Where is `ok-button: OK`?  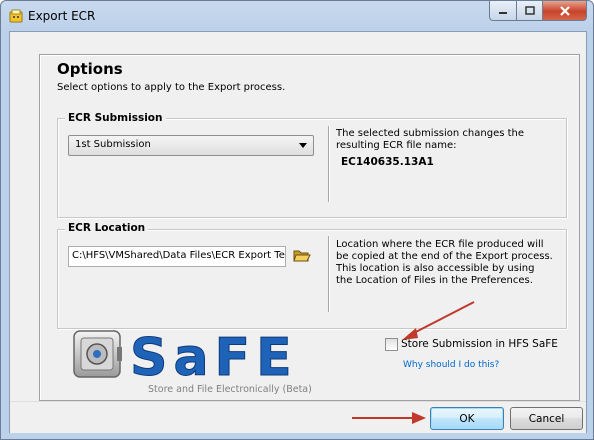
ok-button: OK is located at coordinates (467, 418).